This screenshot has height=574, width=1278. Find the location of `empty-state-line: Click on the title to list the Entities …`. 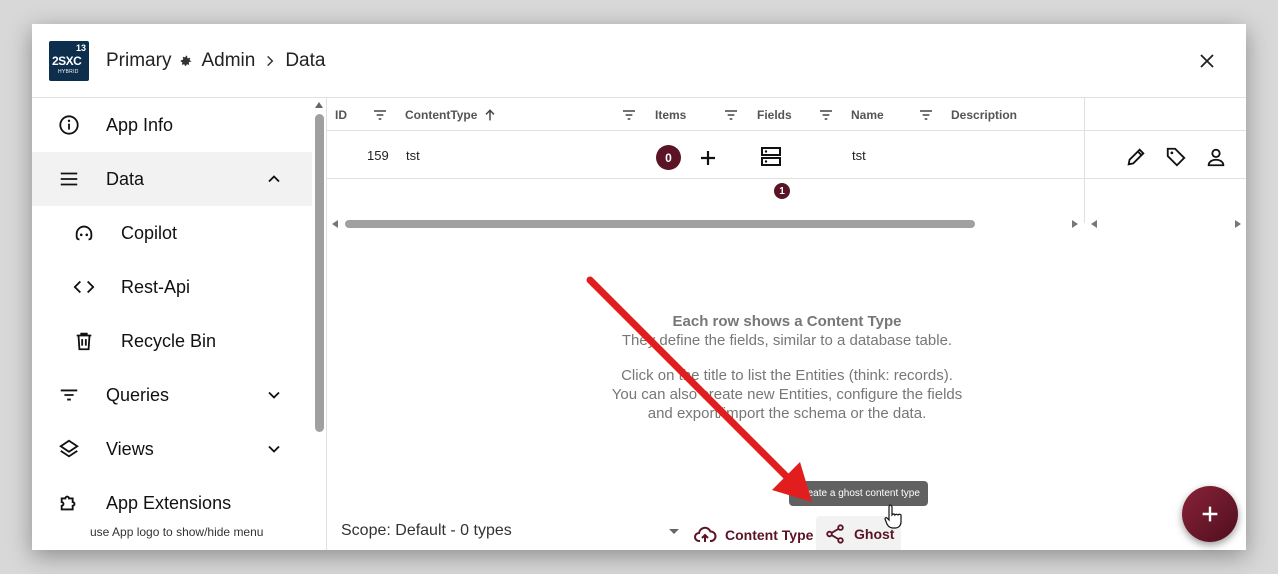

empty-state-line: Click on the title to list the Entities … is located at coordinates (787, 375).